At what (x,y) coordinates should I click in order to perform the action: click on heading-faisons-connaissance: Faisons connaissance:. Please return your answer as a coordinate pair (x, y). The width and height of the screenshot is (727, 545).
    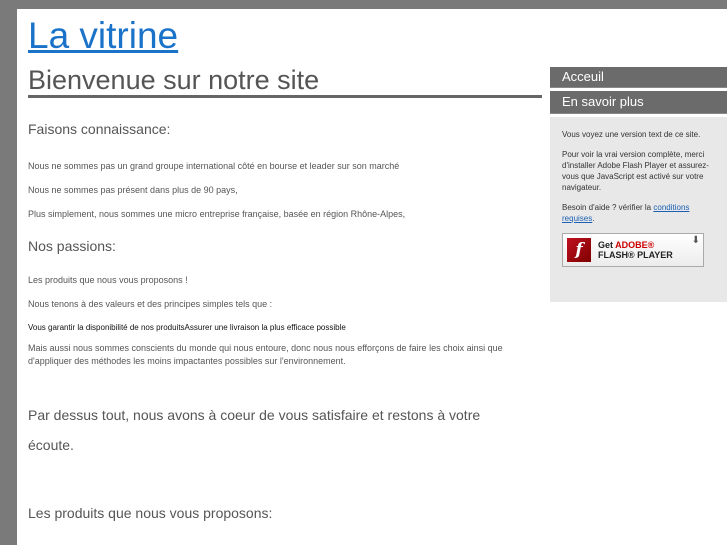
    Looking at the image, I should click on (99, 129).